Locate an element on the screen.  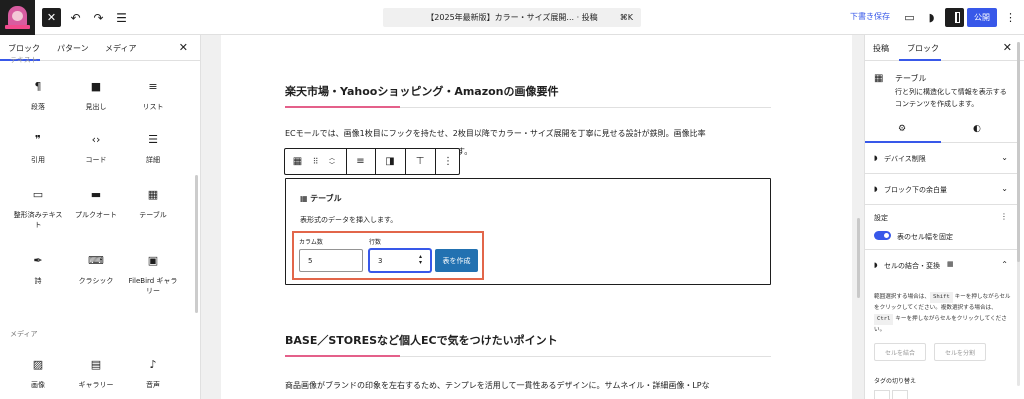
block-table: ▦ テーブル is located at coordinates (153, 203).